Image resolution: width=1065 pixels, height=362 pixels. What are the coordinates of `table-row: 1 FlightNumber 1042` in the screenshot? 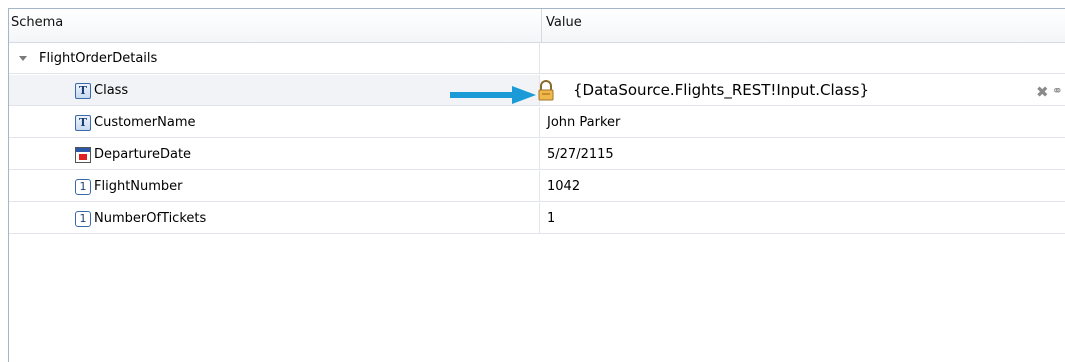 It's located at (537, 186).